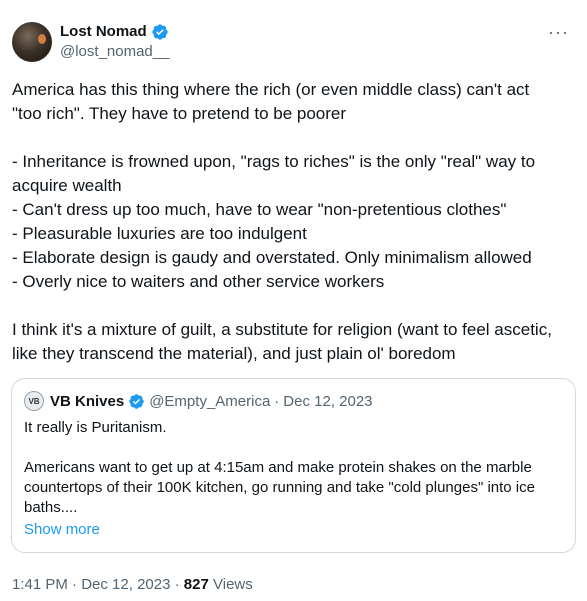 This screenshot has height=601, width=587. Describe the element at coordinates (125, 584) in the screenshot. I see `tweet-date: Dec 12, 2023` at that location.